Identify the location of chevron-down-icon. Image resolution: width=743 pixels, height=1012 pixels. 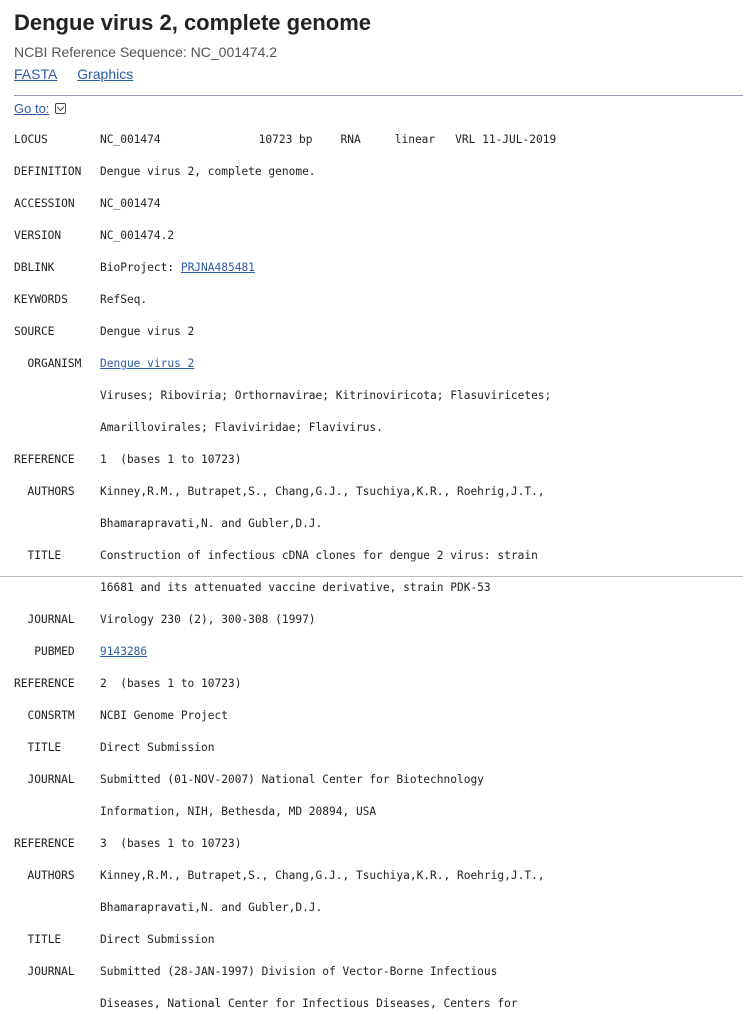
(61, 108).